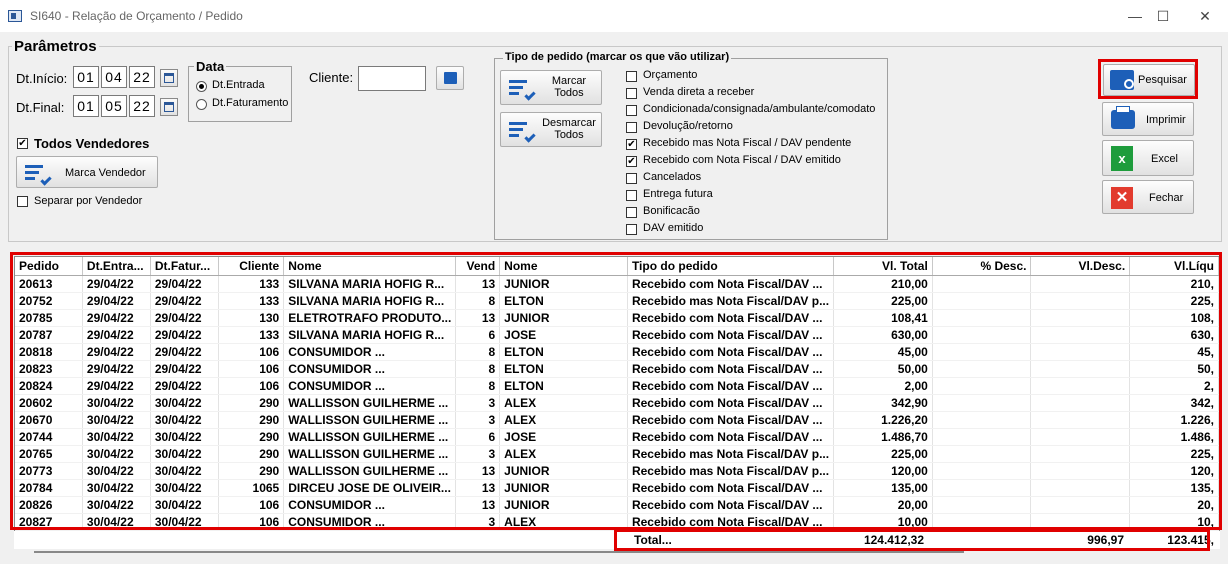 This screenshot has height=564, width=1228. I want to click on marcar-todos-label: Marcar Todos, so click(569, 87).